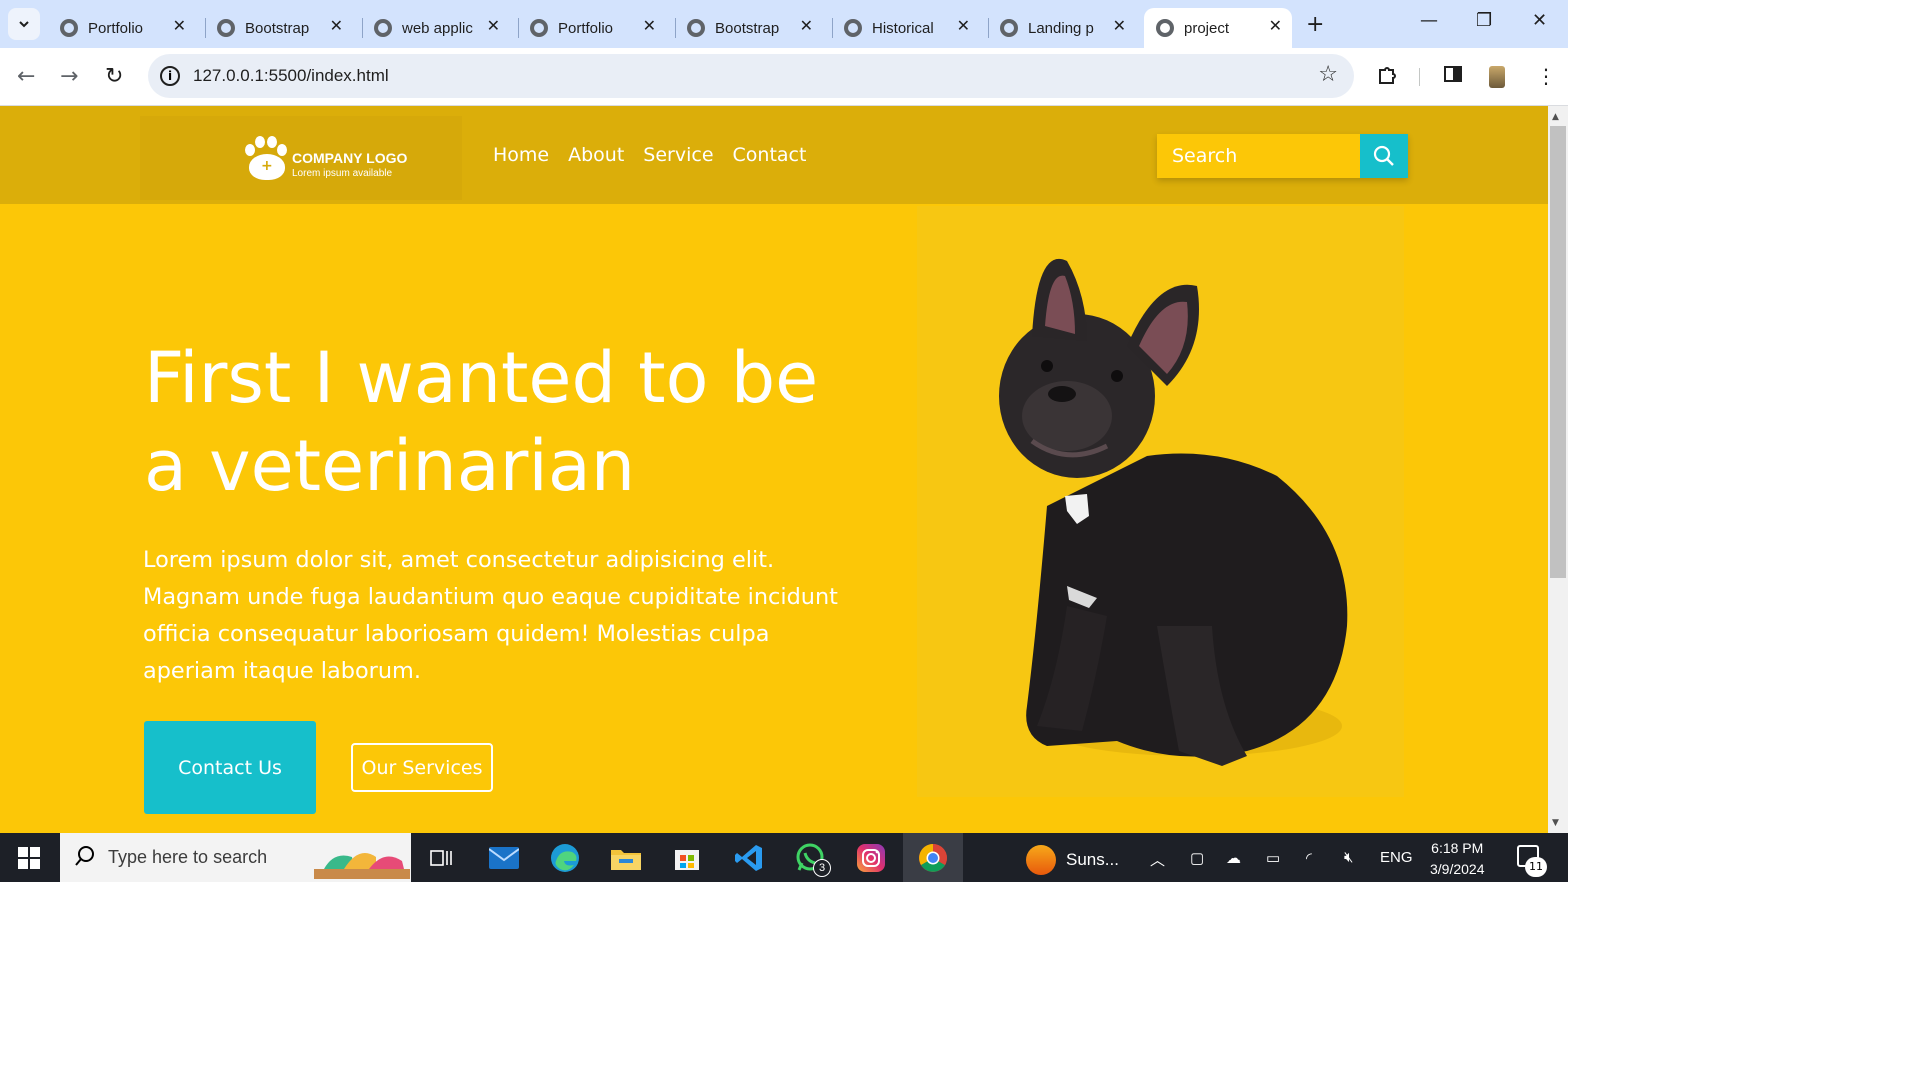 This screenshot has width=1920, height=1080. What do you see at coordinates (350, 158) in the screenshot?
I see `logo-title: COMPANY LOGO` at bounding box center [350, 158].